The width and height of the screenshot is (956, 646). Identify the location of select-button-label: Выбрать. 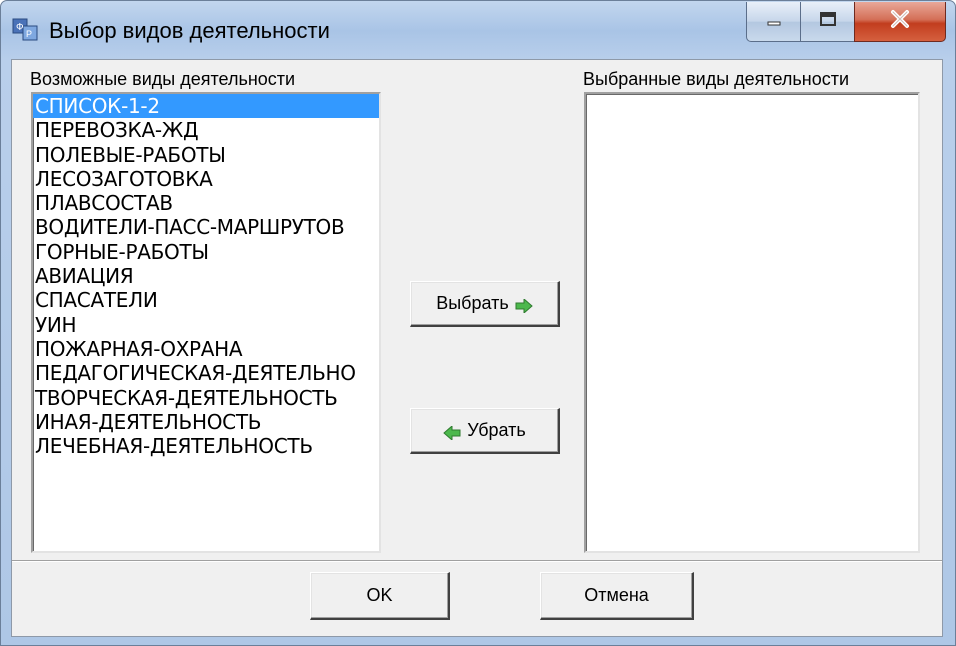
(472, 303).